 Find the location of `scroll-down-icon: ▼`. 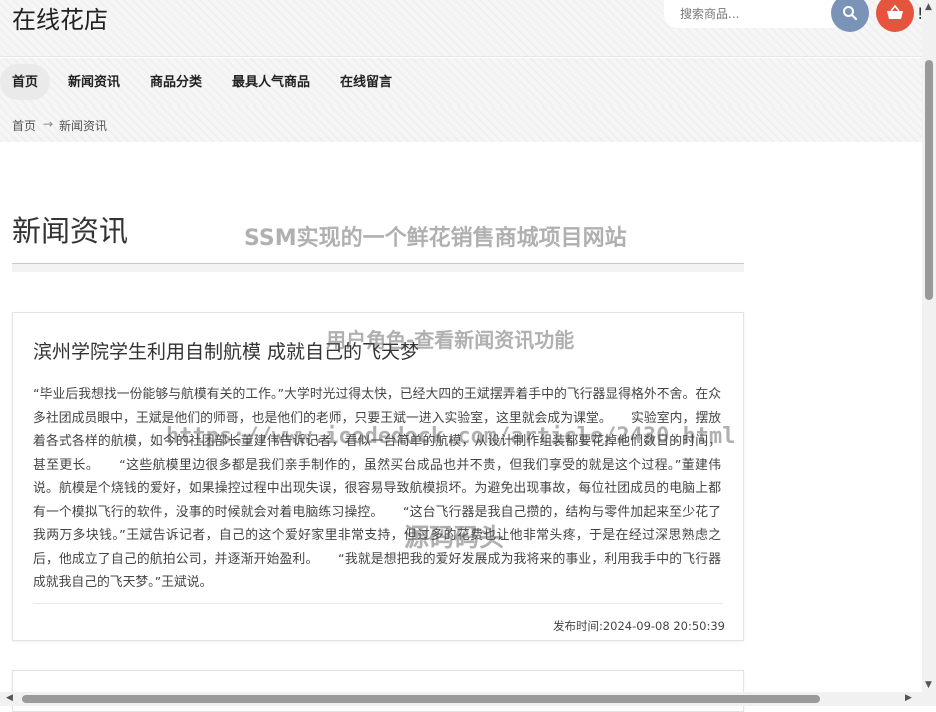

scroll-down-icon: ▼ is located at coordinates (928, 685).